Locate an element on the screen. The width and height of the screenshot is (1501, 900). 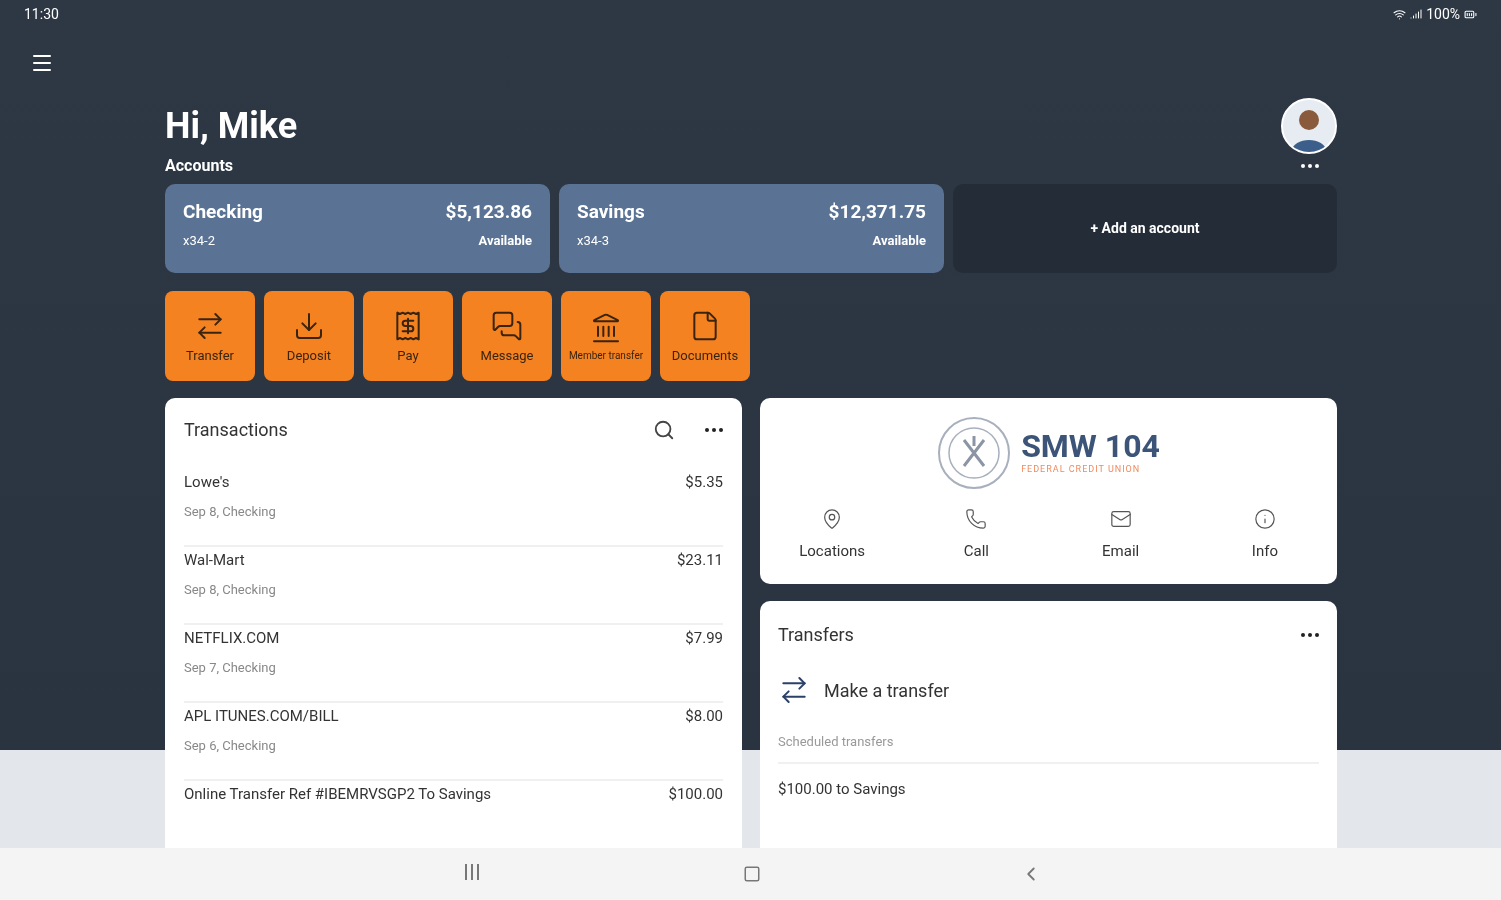
account-number: x34-3 is located at coordinates (593, 240).